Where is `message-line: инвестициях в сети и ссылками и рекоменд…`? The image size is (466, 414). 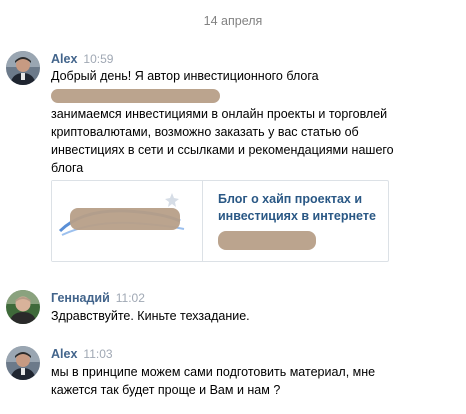
message-line: инвестициях в сети и ссылками и рекоменд… is located at coordinates (222, 150).